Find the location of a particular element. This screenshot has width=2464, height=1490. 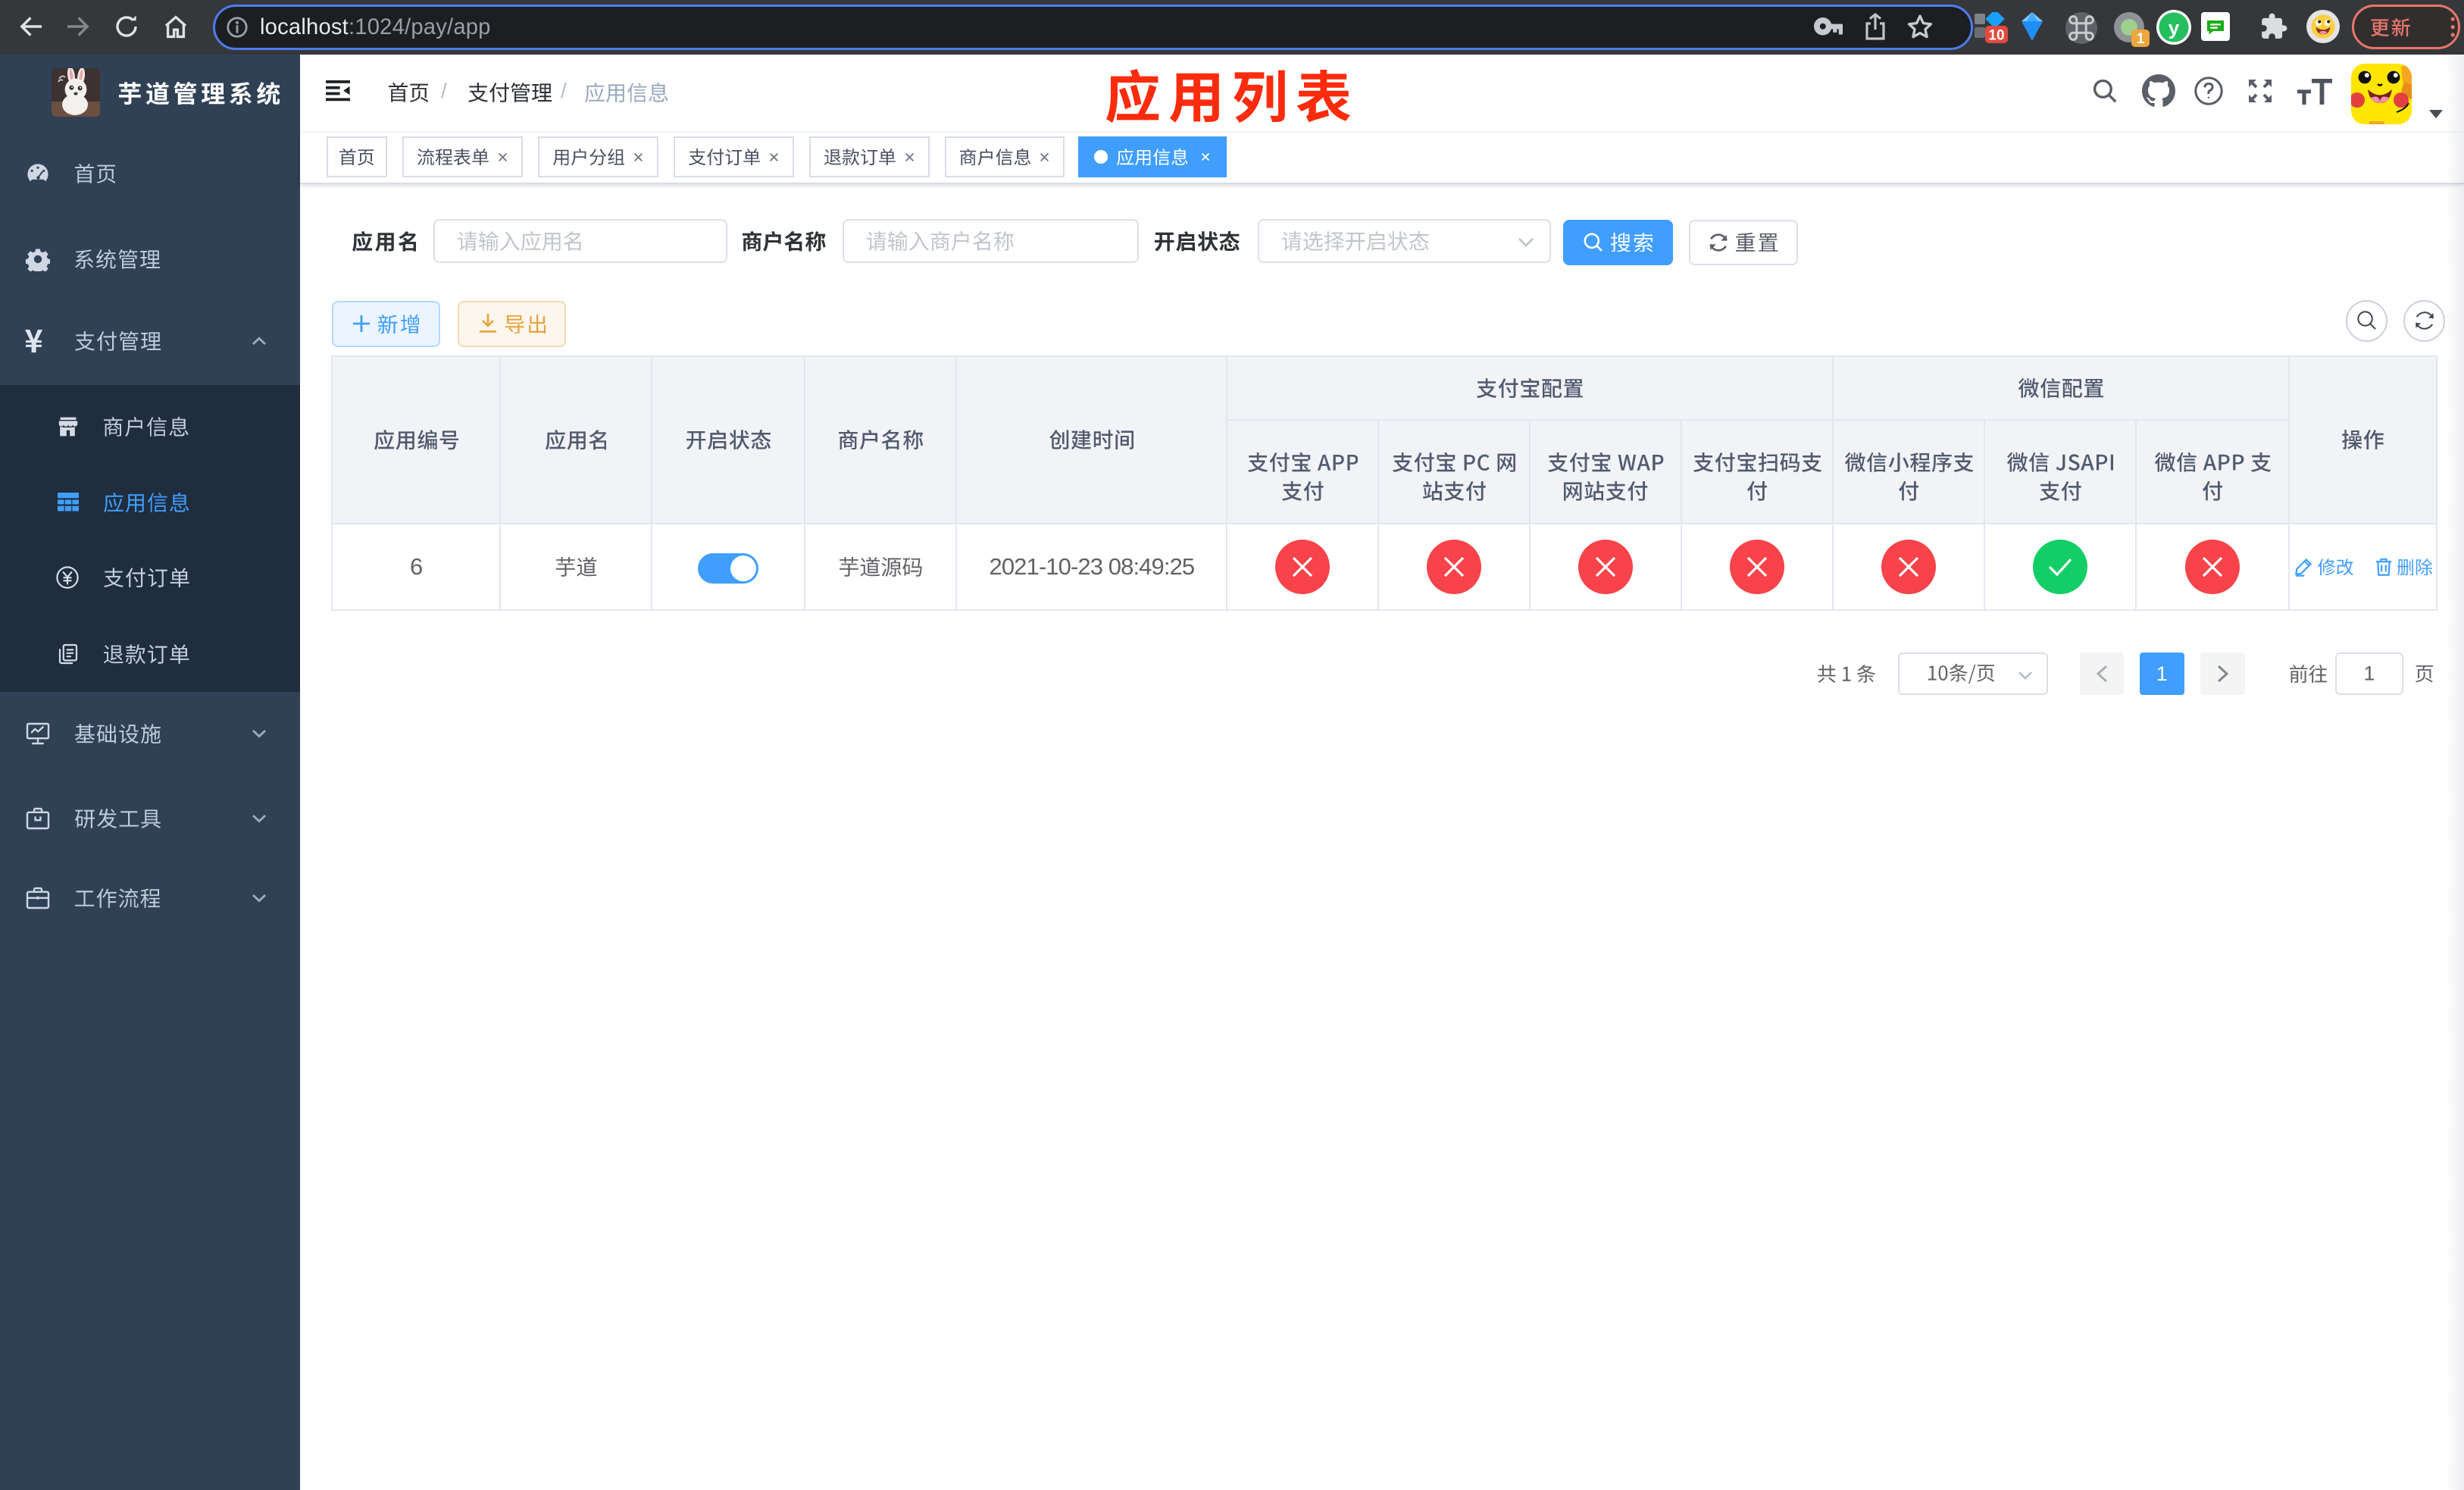

svg-text: 10 is located at coordinates (1996, 36).